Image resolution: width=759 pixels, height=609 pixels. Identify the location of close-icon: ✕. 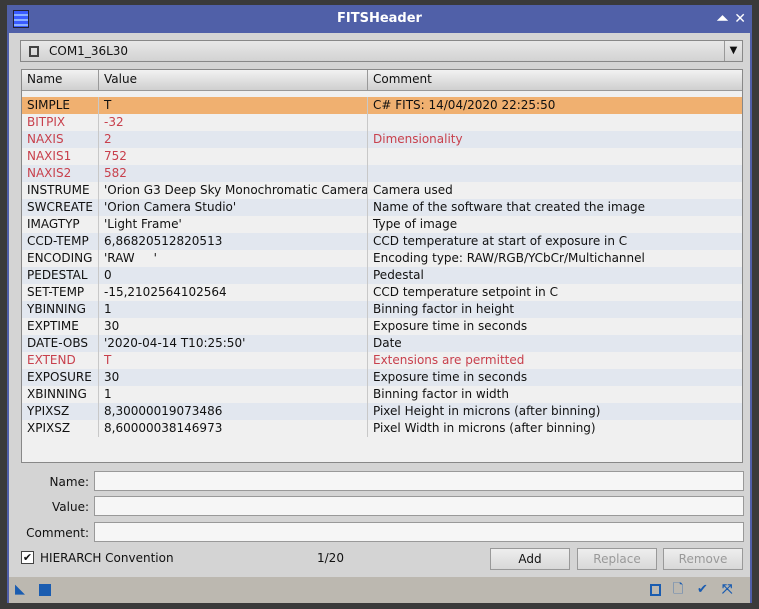
(740, 19).